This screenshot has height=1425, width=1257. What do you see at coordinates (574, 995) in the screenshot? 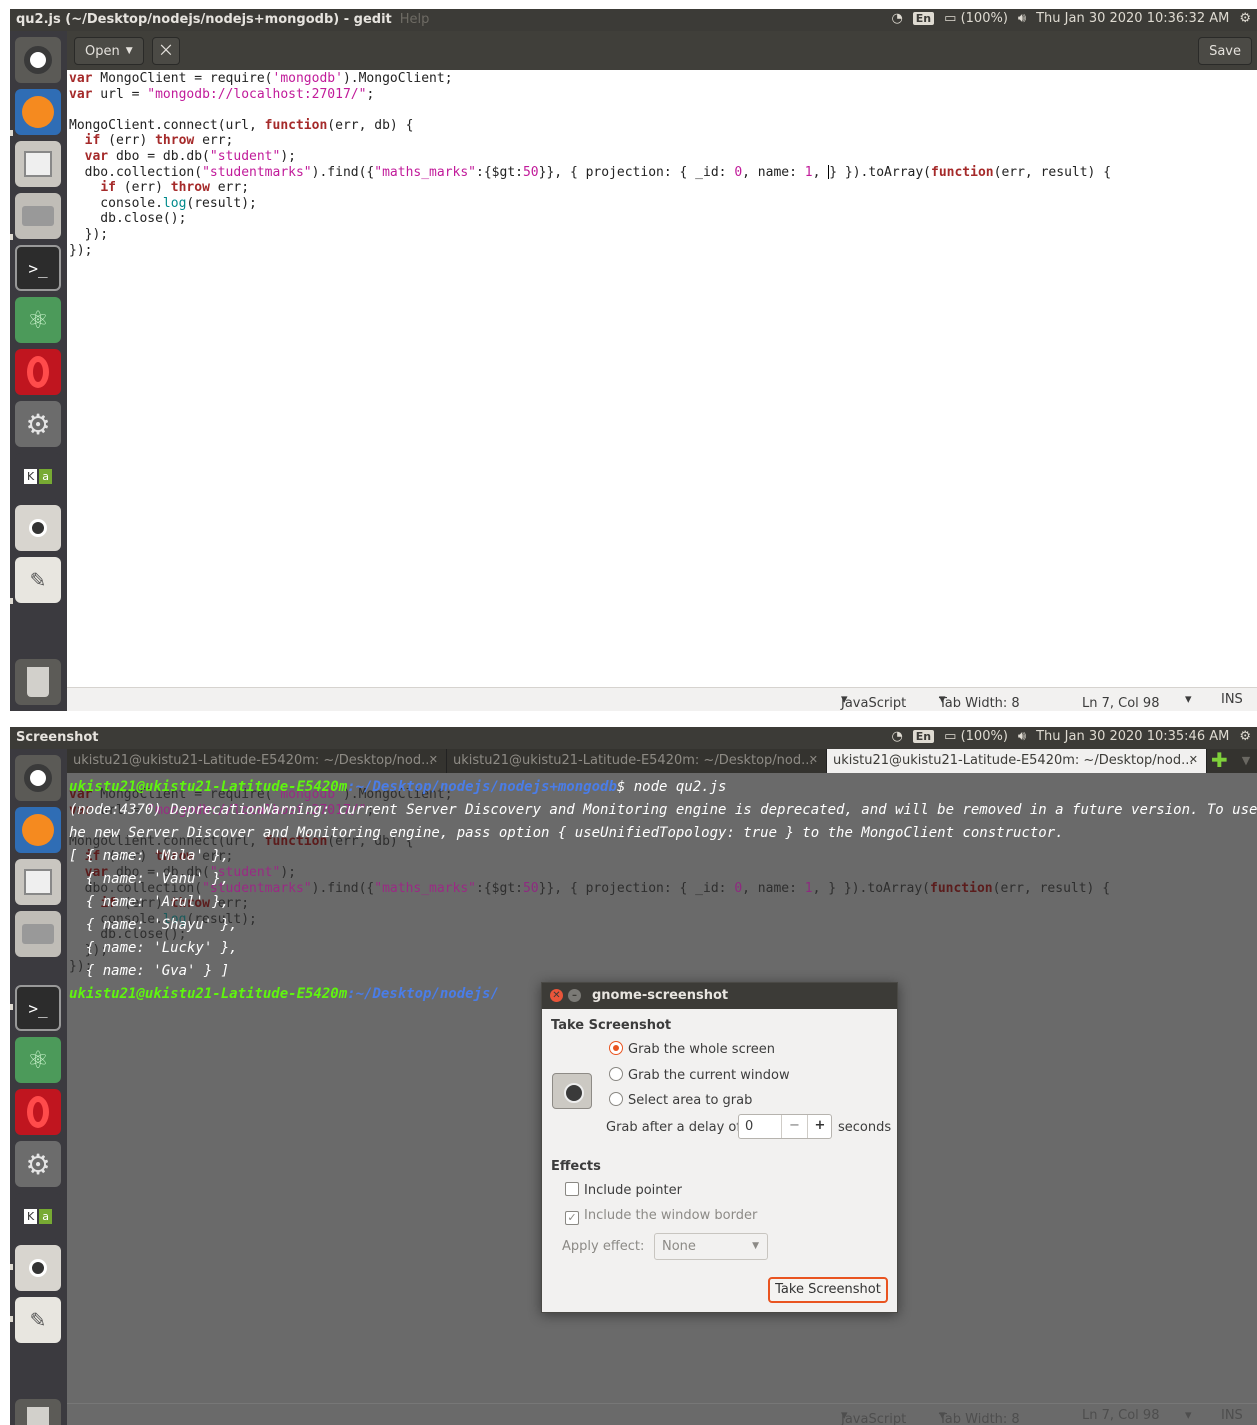
I see `minimize-icon: –` at bounding box center [574, 995].